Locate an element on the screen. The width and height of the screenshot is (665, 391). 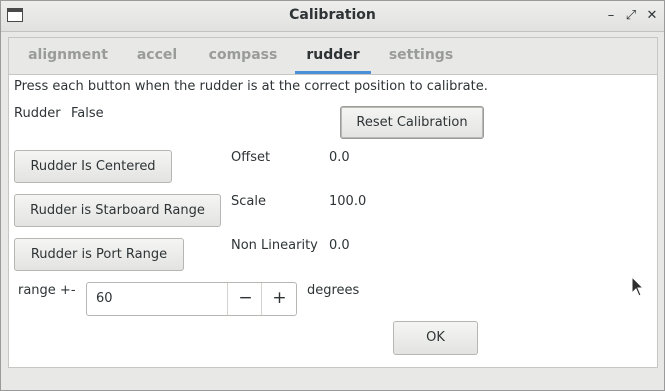
ok-button: OK is located at coordinates (435, 338).